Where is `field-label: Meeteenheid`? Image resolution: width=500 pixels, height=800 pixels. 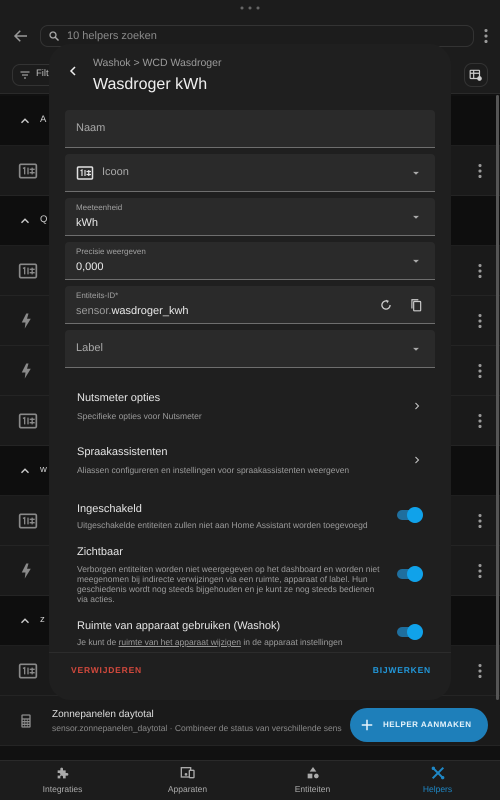 field-label: Meeteenheid is located at coordinates (100, 208).